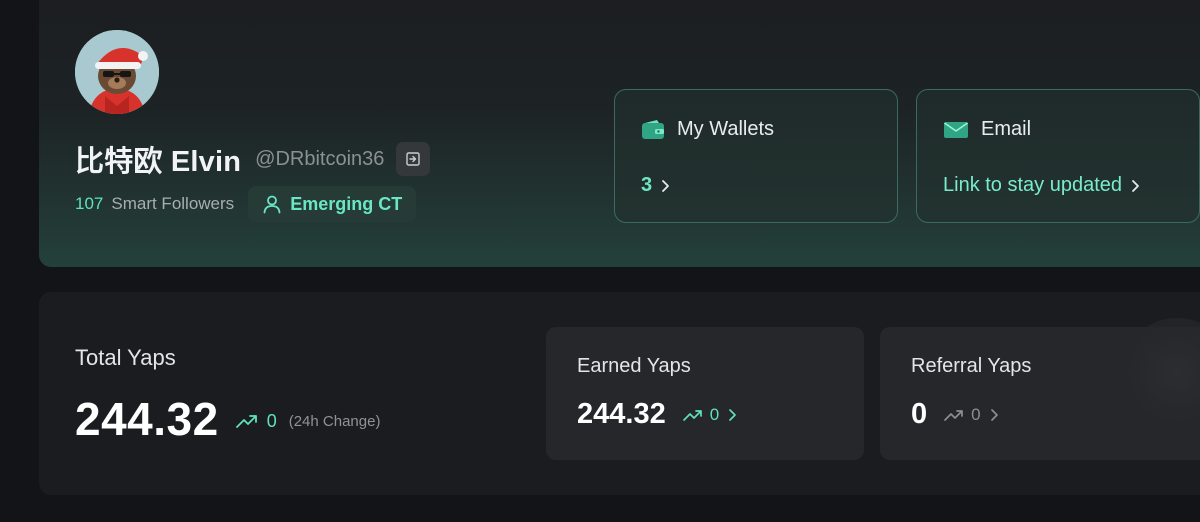  Describe the element at coordinates (655, 185) in the screenshot. I see `wallets-count-link: 3` at that location.